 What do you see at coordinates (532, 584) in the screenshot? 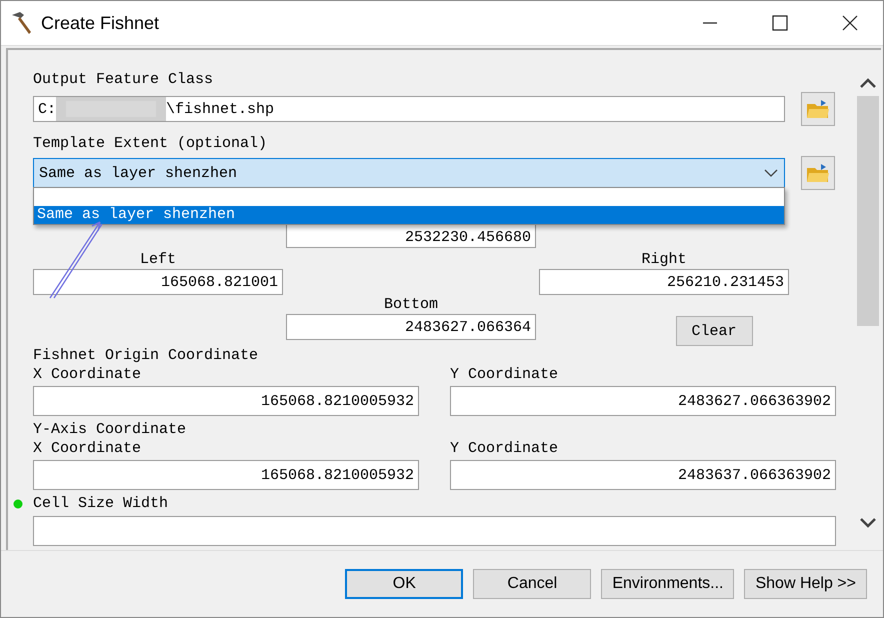
I see `dialog-button: Cancel` at bounding box center [532, 584].